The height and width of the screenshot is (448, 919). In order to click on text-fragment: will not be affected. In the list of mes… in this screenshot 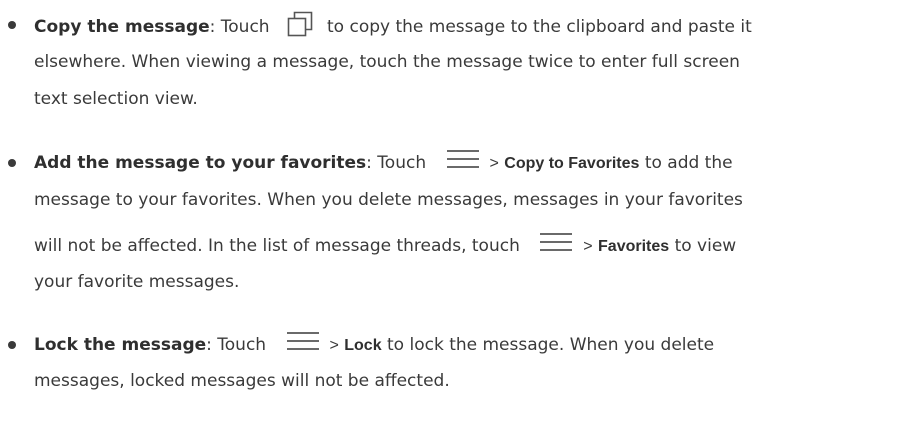, I will do `click(277, 246)`.